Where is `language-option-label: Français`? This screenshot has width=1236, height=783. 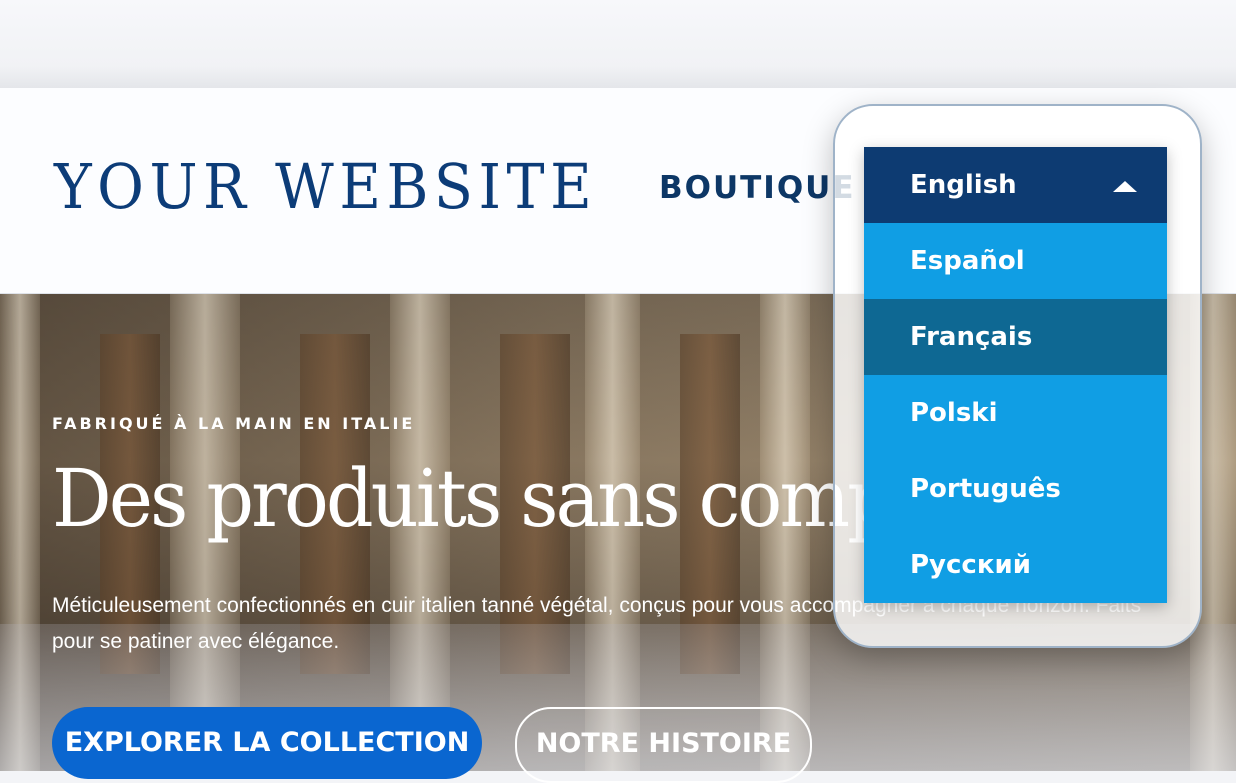 language-option-label: Français is located at coordinates (971, 337).